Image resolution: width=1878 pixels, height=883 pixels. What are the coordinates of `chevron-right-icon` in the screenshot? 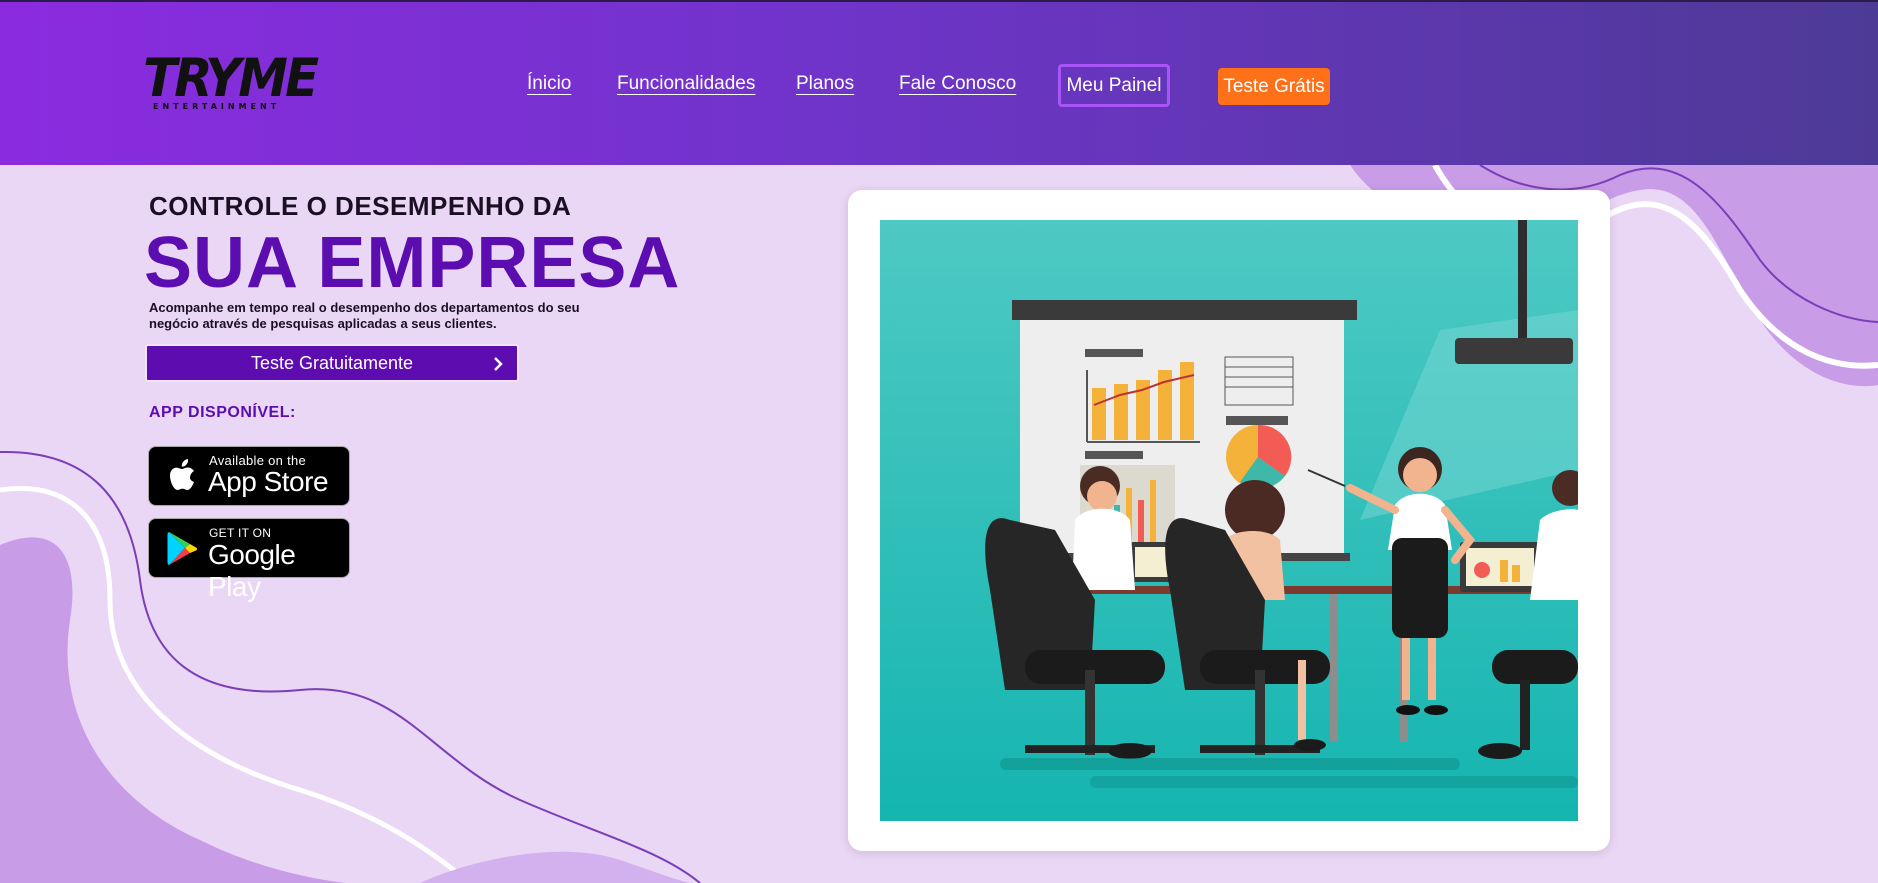 It's located at (498, 364).